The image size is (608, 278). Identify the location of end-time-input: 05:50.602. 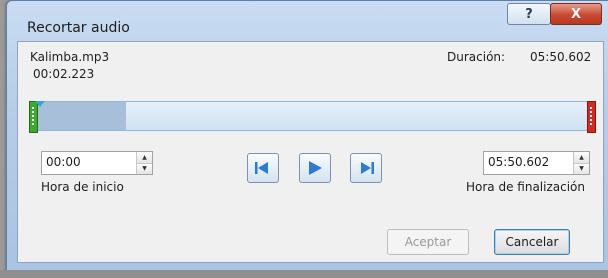
(528, 163).